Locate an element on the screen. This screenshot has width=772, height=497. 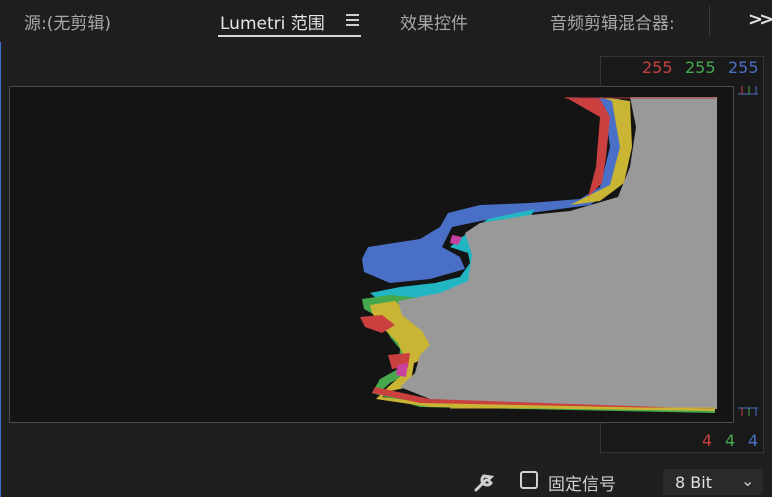
scale-top-ticks is located at coordinates (748, 90).